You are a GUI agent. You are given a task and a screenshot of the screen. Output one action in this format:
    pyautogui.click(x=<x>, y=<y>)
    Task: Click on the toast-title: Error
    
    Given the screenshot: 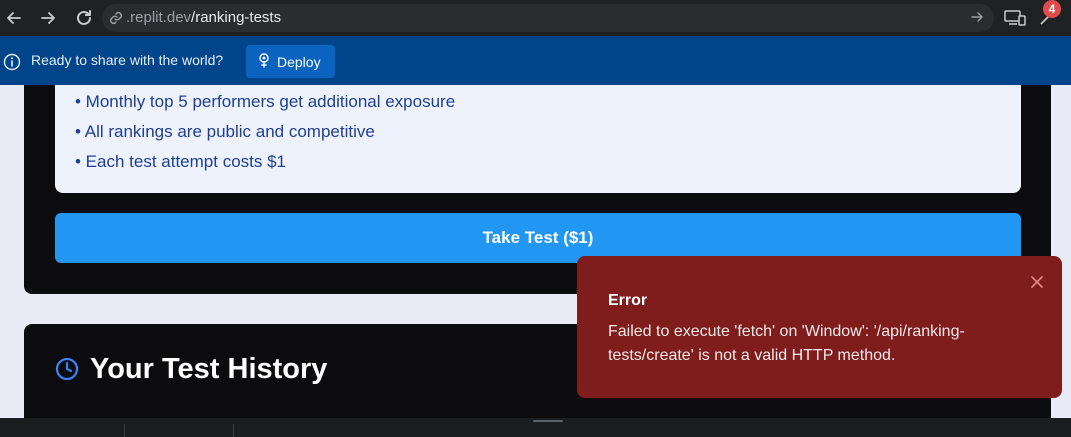 What is the action you would take?
    pyautogui.click(x=628, y=300)
    